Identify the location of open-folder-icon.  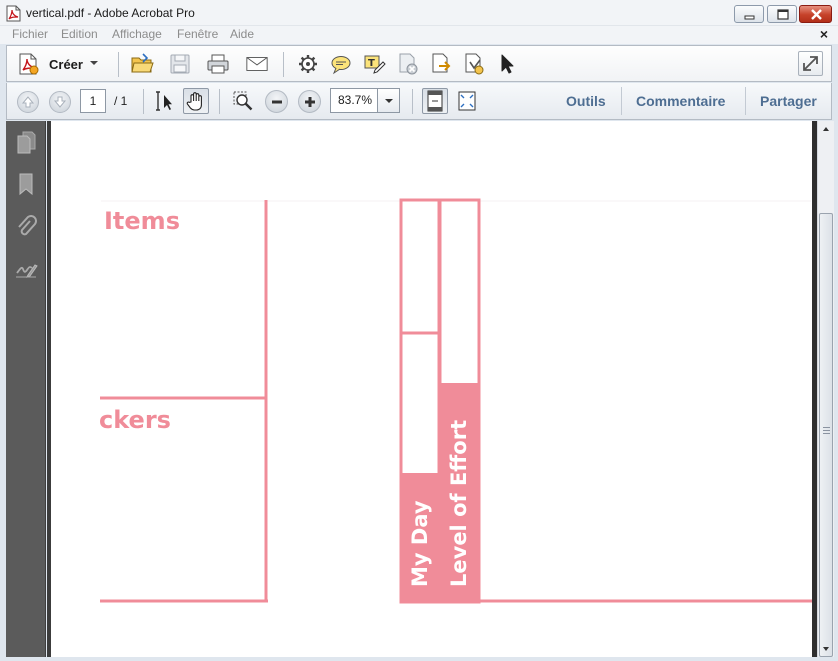
(142, 64).